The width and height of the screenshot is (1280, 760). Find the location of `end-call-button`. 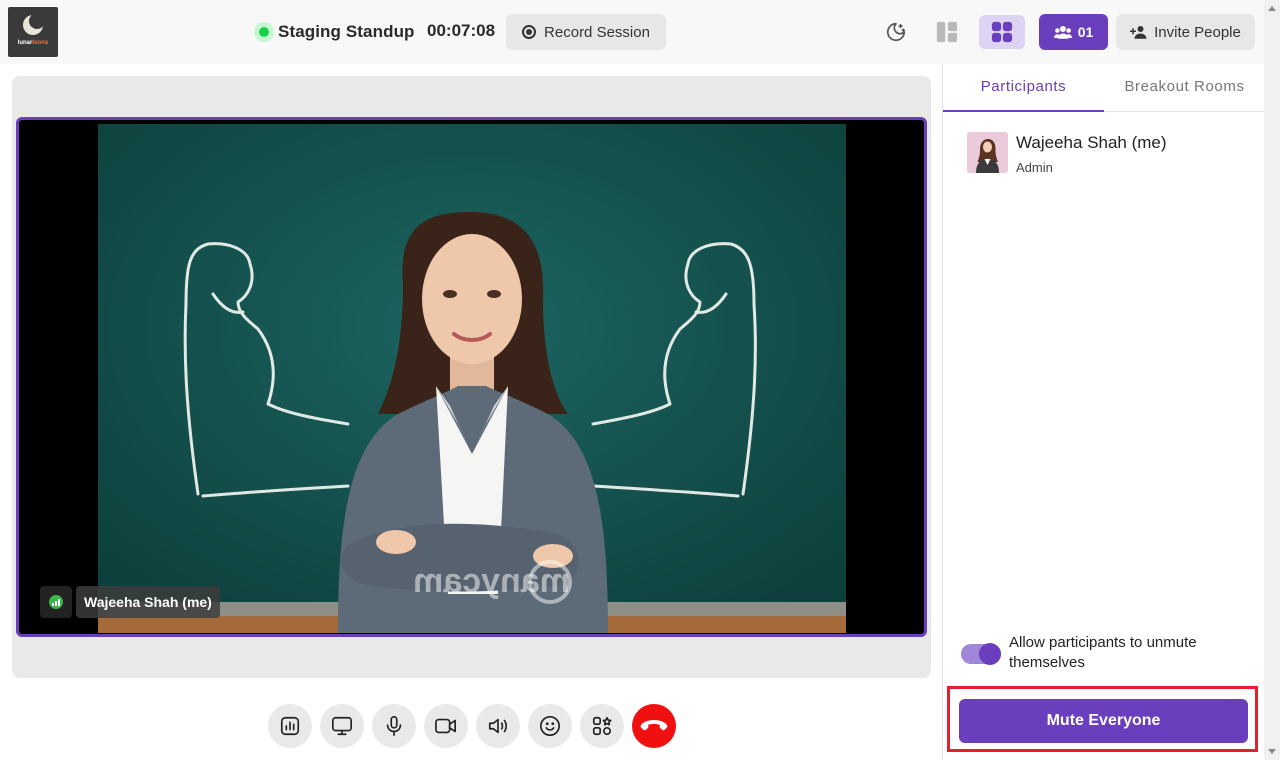

end-call-button is located at coordinates (654, 726).